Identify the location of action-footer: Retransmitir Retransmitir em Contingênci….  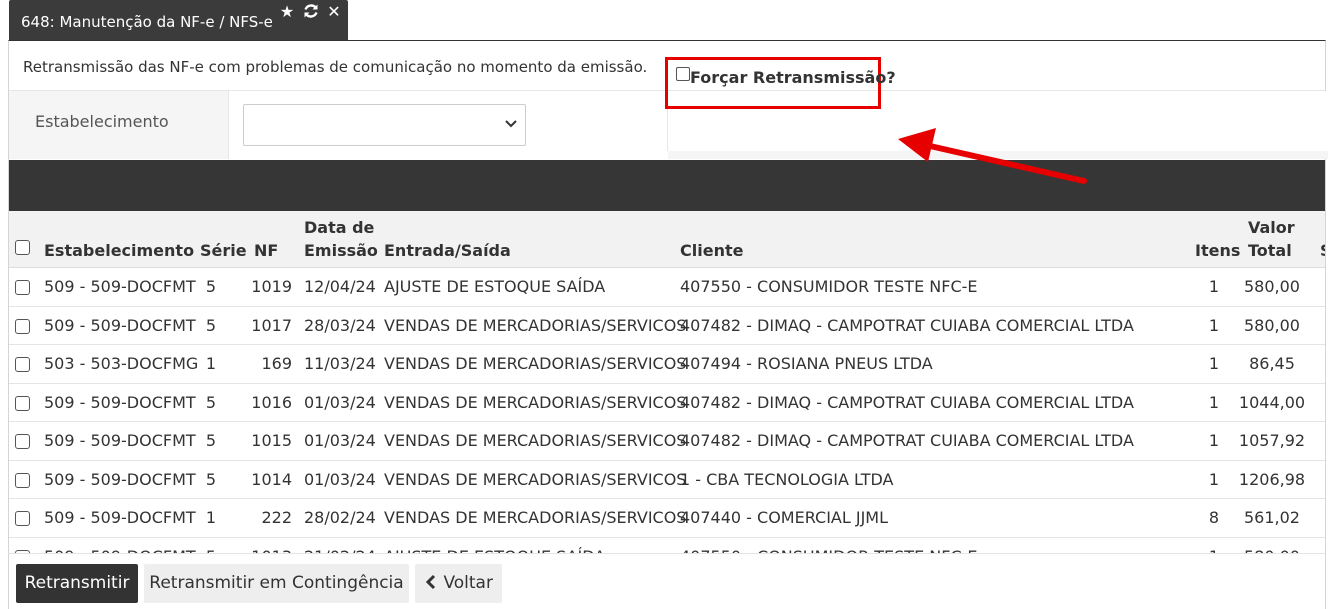
(667, 581).